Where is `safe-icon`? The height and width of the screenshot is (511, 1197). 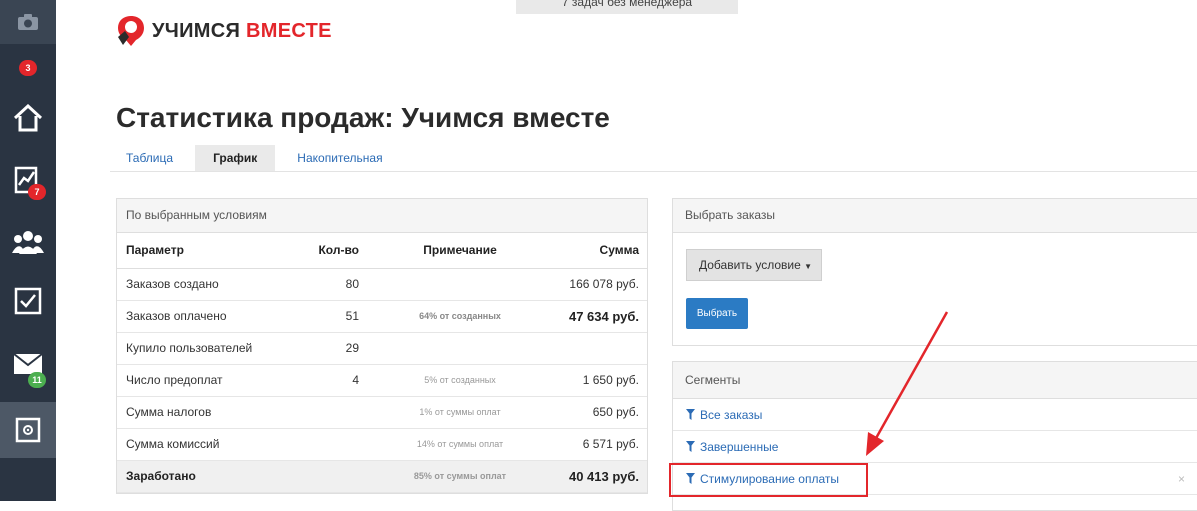 safe-icon is located at coordinates (28, 430).